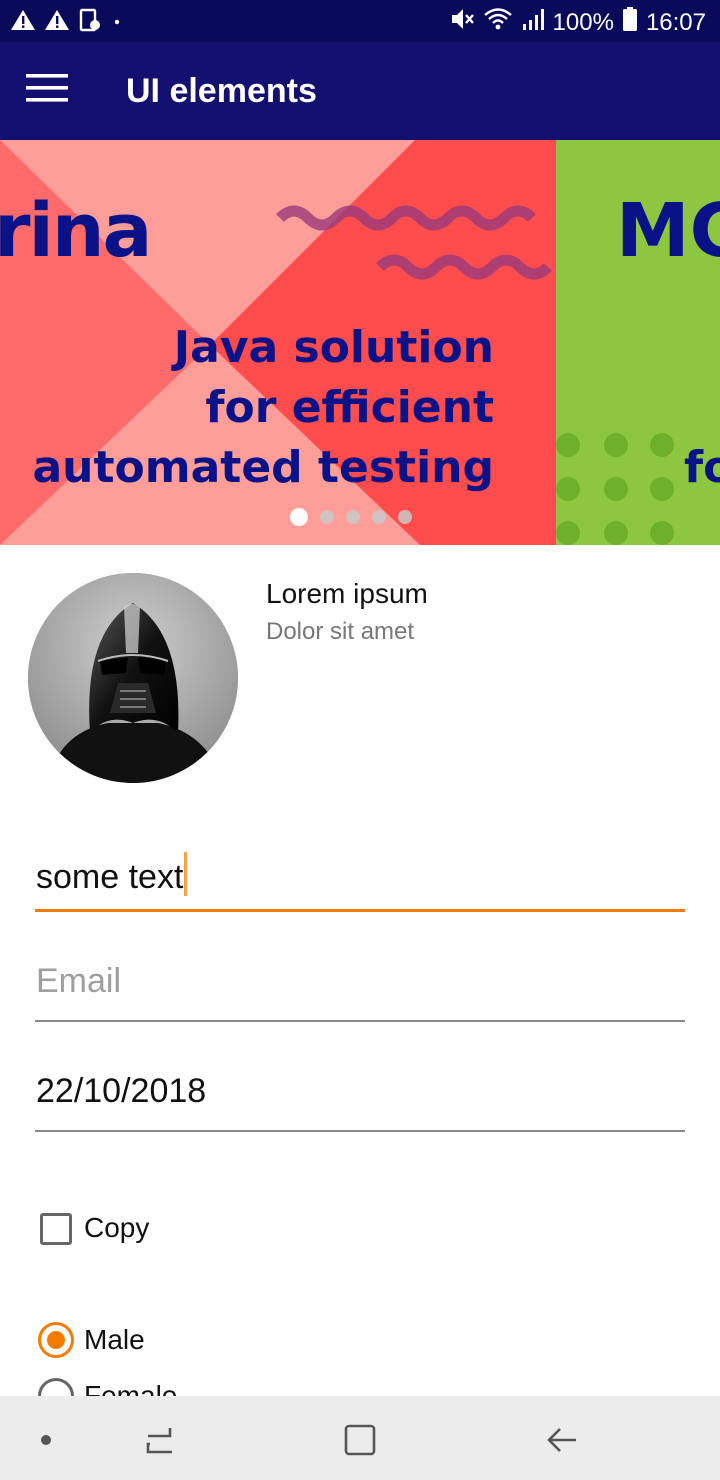 This screenshot has width=720, height=1480. What do you see at coordinates (360, 91) in the screenshot?
I see `app-bar: UI elements` at bounding box center [360, 91].